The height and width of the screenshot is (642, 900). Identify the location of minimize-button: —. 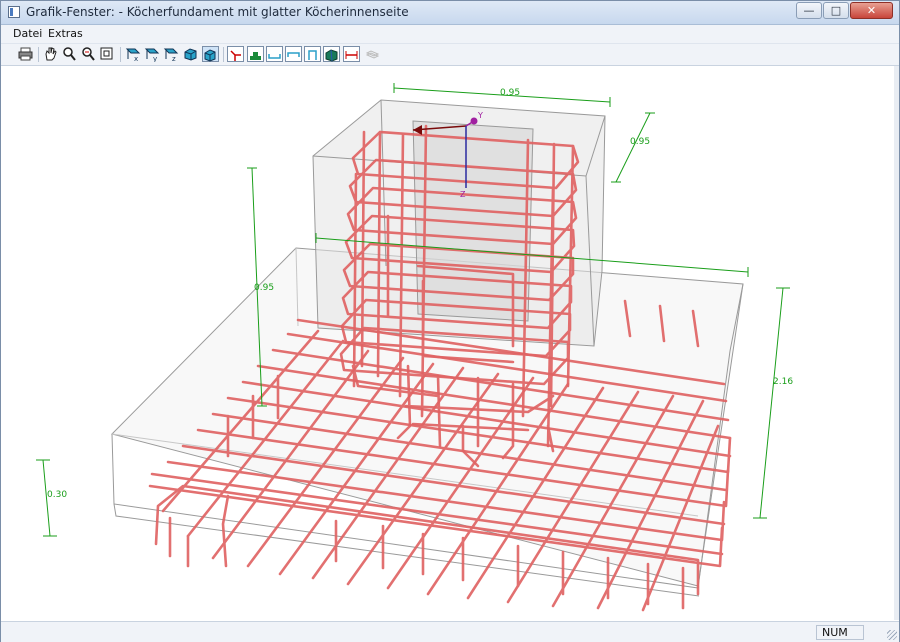
(809, 10).